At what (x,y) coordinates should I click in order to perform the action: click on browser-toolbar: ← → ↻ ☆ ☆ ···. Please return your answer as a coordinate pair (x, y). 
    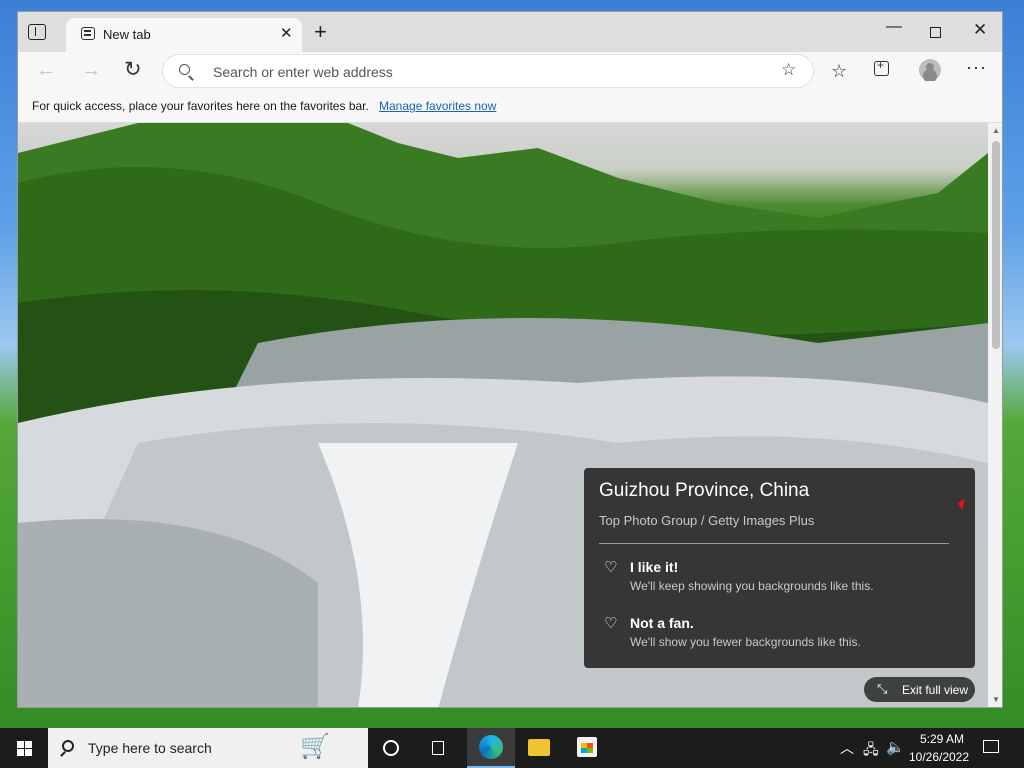
    Looking at the image, I should click on (510, 71).